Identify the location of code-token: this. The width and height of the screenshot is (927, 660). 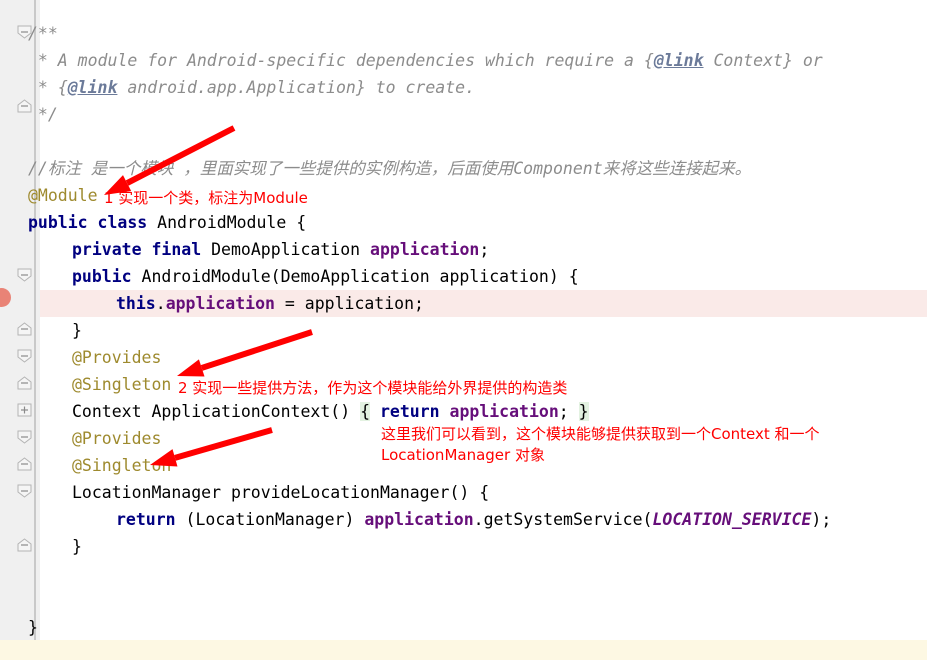
(136, 303).